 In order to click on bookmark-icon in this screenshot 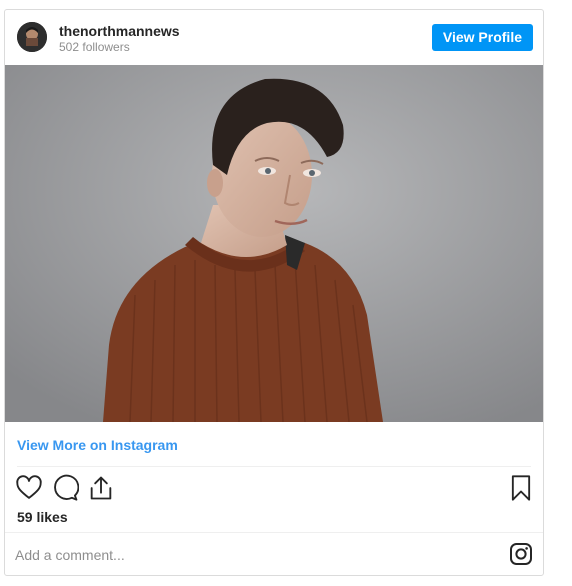, I will do `click(521, 488)`.